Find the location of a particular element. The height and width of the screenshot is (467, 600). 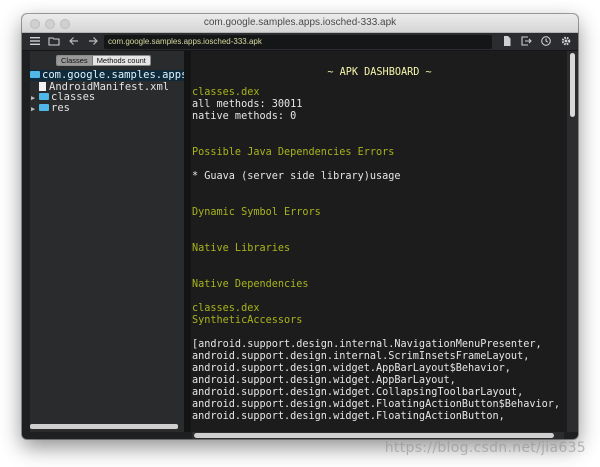

document-icon is located at coordinates (507, 42).